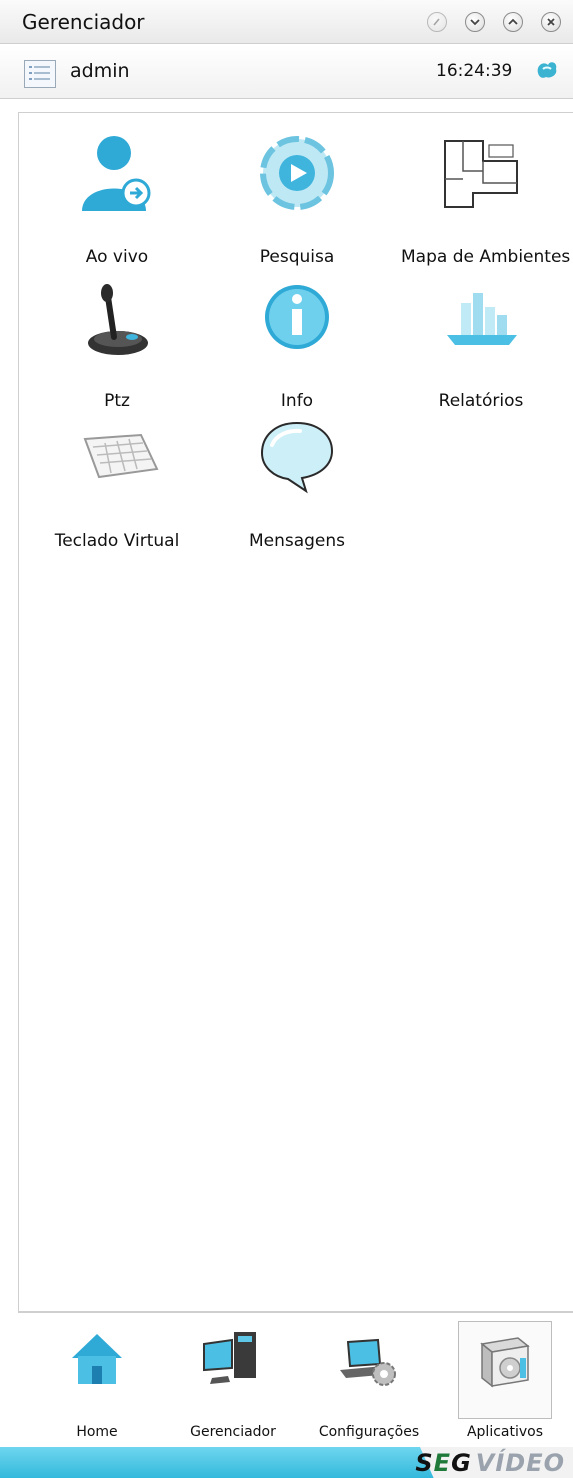  What do you see at coordinates (233, 1432) in the screenshot?
I see `dock-label: Gerenciador` at bounding box center [233, 1432].